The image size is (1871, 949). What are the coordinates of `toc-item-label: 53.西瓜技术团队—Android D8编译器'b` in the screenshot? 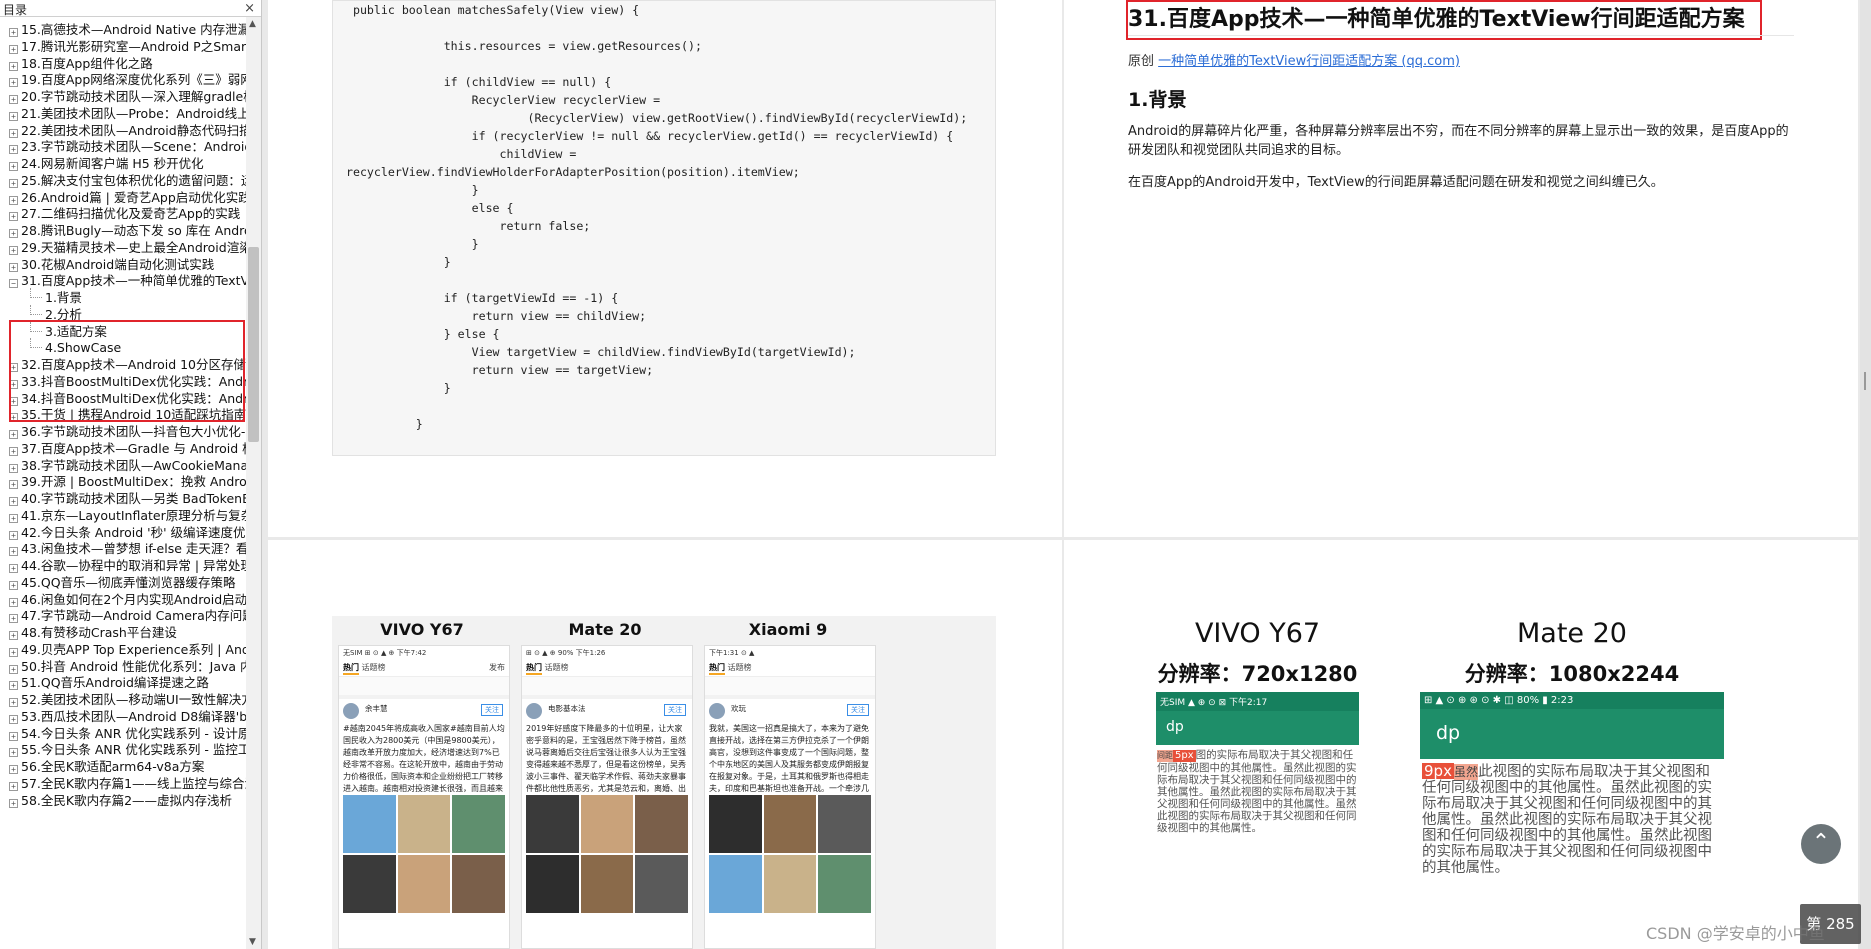 It's located at (133, 716).